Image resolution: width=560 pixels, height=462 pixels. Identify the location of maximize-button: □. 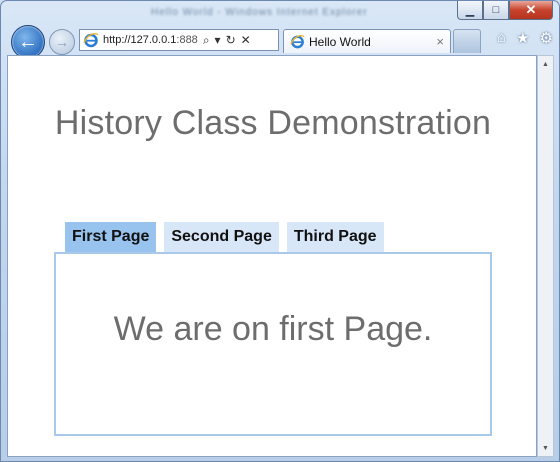
(496, 10).